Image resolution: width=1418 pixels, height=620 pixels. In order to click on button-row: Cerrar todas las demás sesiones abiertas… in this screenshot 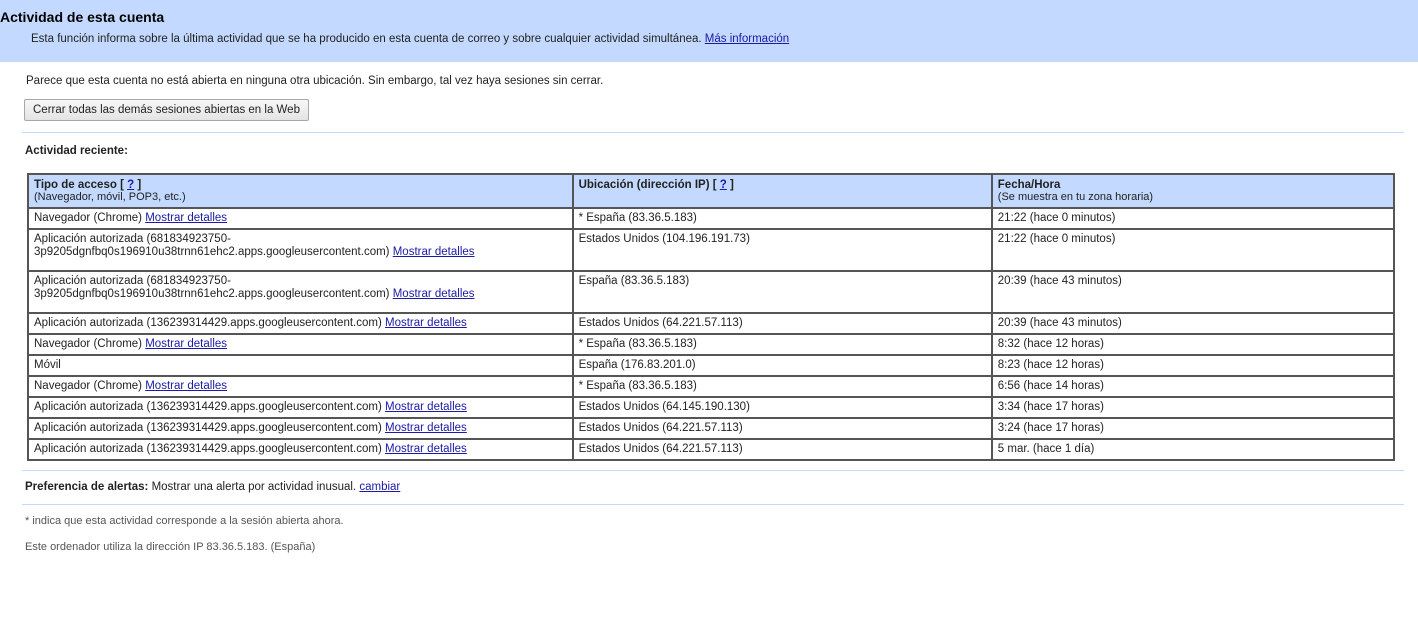, I will do `click(720, 111)`.